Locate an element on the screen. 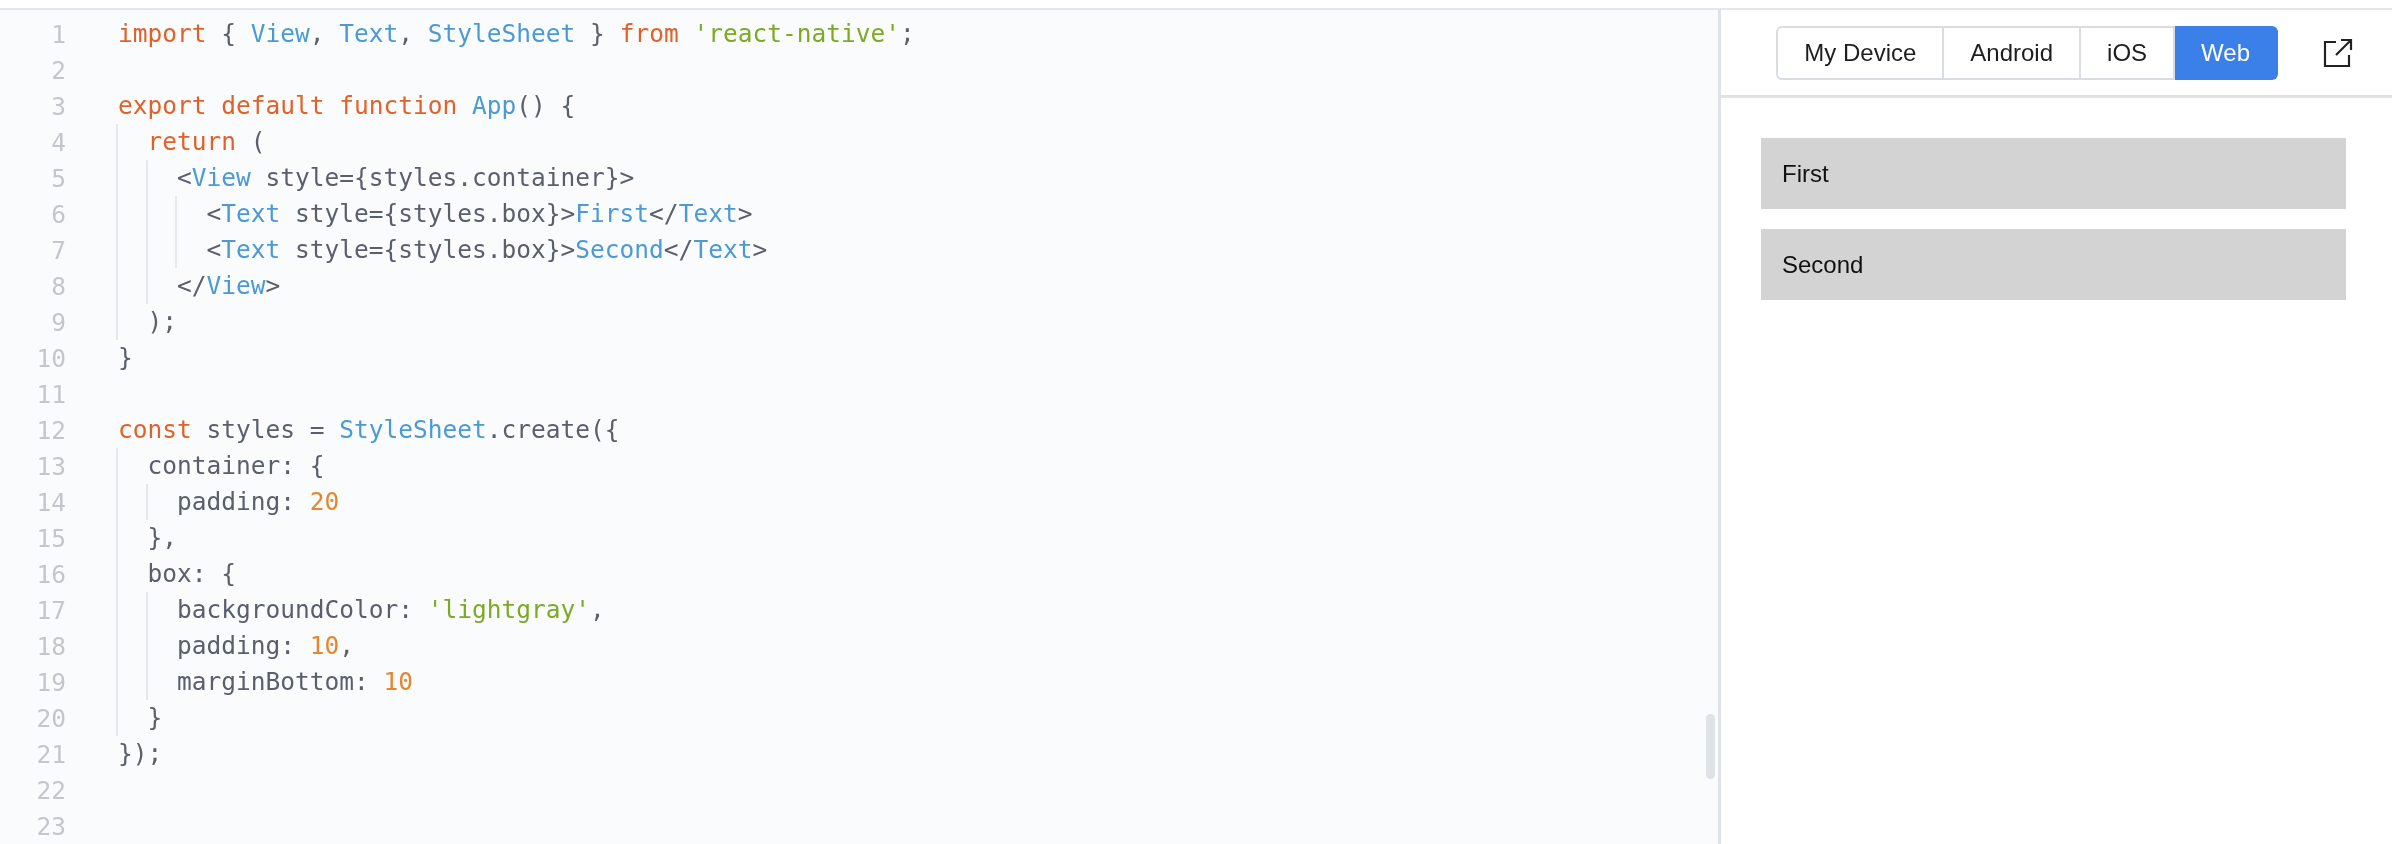 This screenshot has height=844, width=2392. external-link-icon is located at coordinates (2338, 52).